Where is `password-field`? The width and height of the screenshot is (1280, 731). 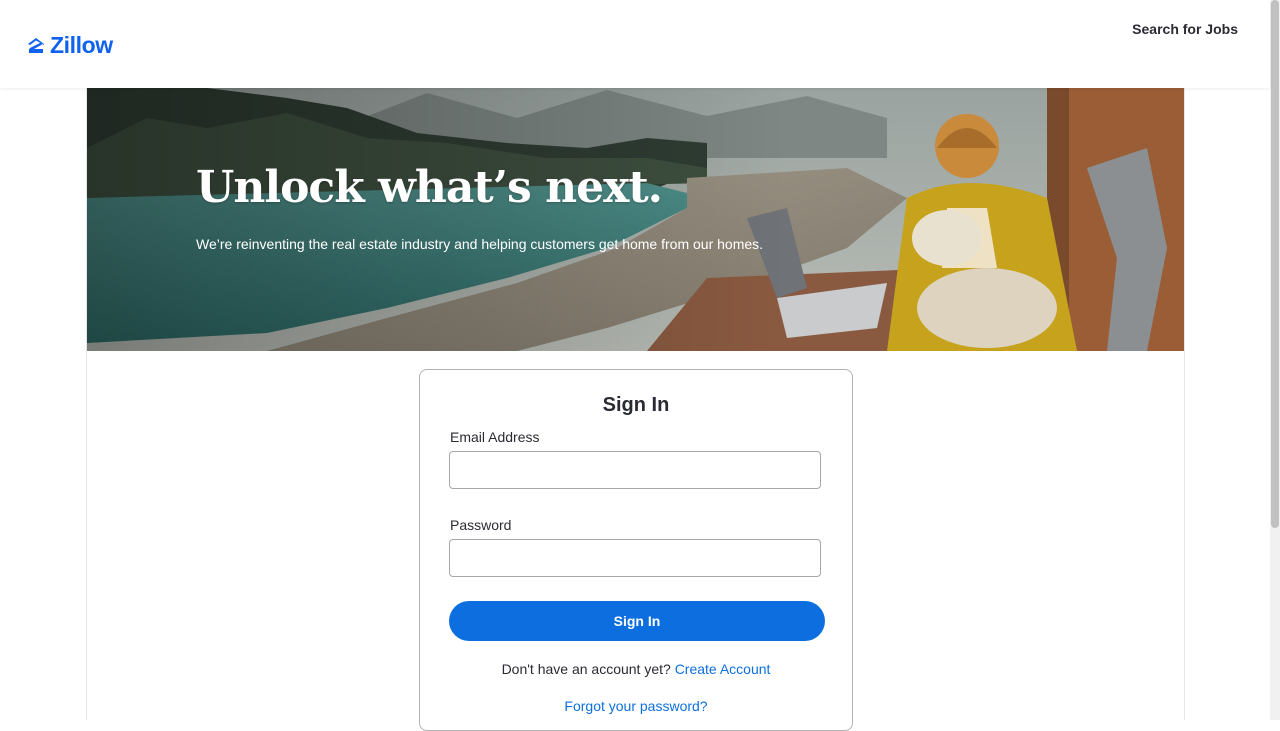 password-field is located at coordinates (635, 558).